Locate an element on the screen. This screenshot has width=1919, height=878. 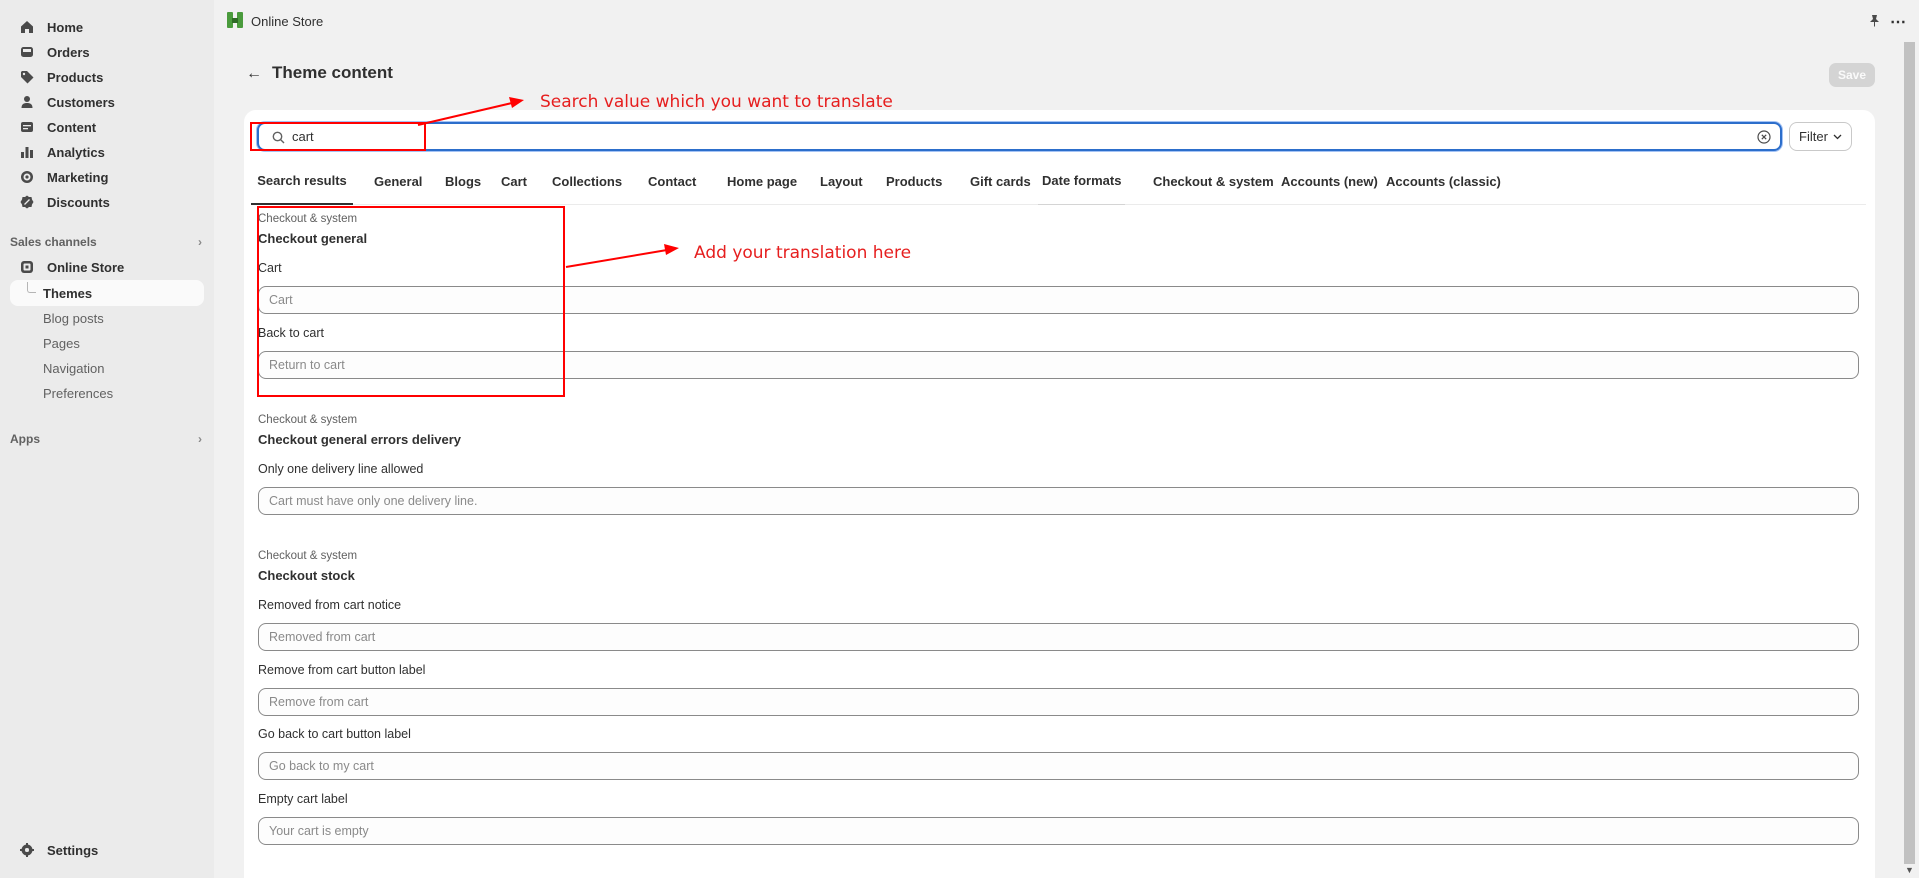
tab-label: General is located at coordinates (398, 181).